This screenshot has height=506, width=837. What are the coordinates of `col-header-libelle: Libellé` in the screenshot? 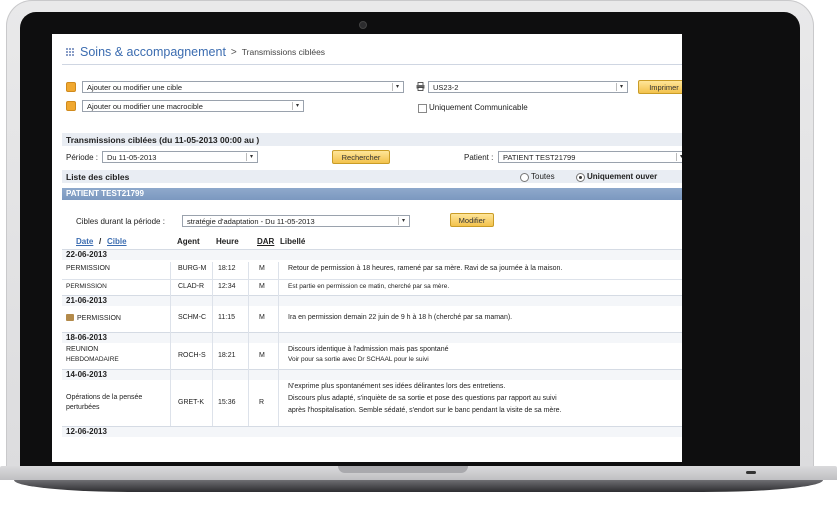 It's located at (293, 241).